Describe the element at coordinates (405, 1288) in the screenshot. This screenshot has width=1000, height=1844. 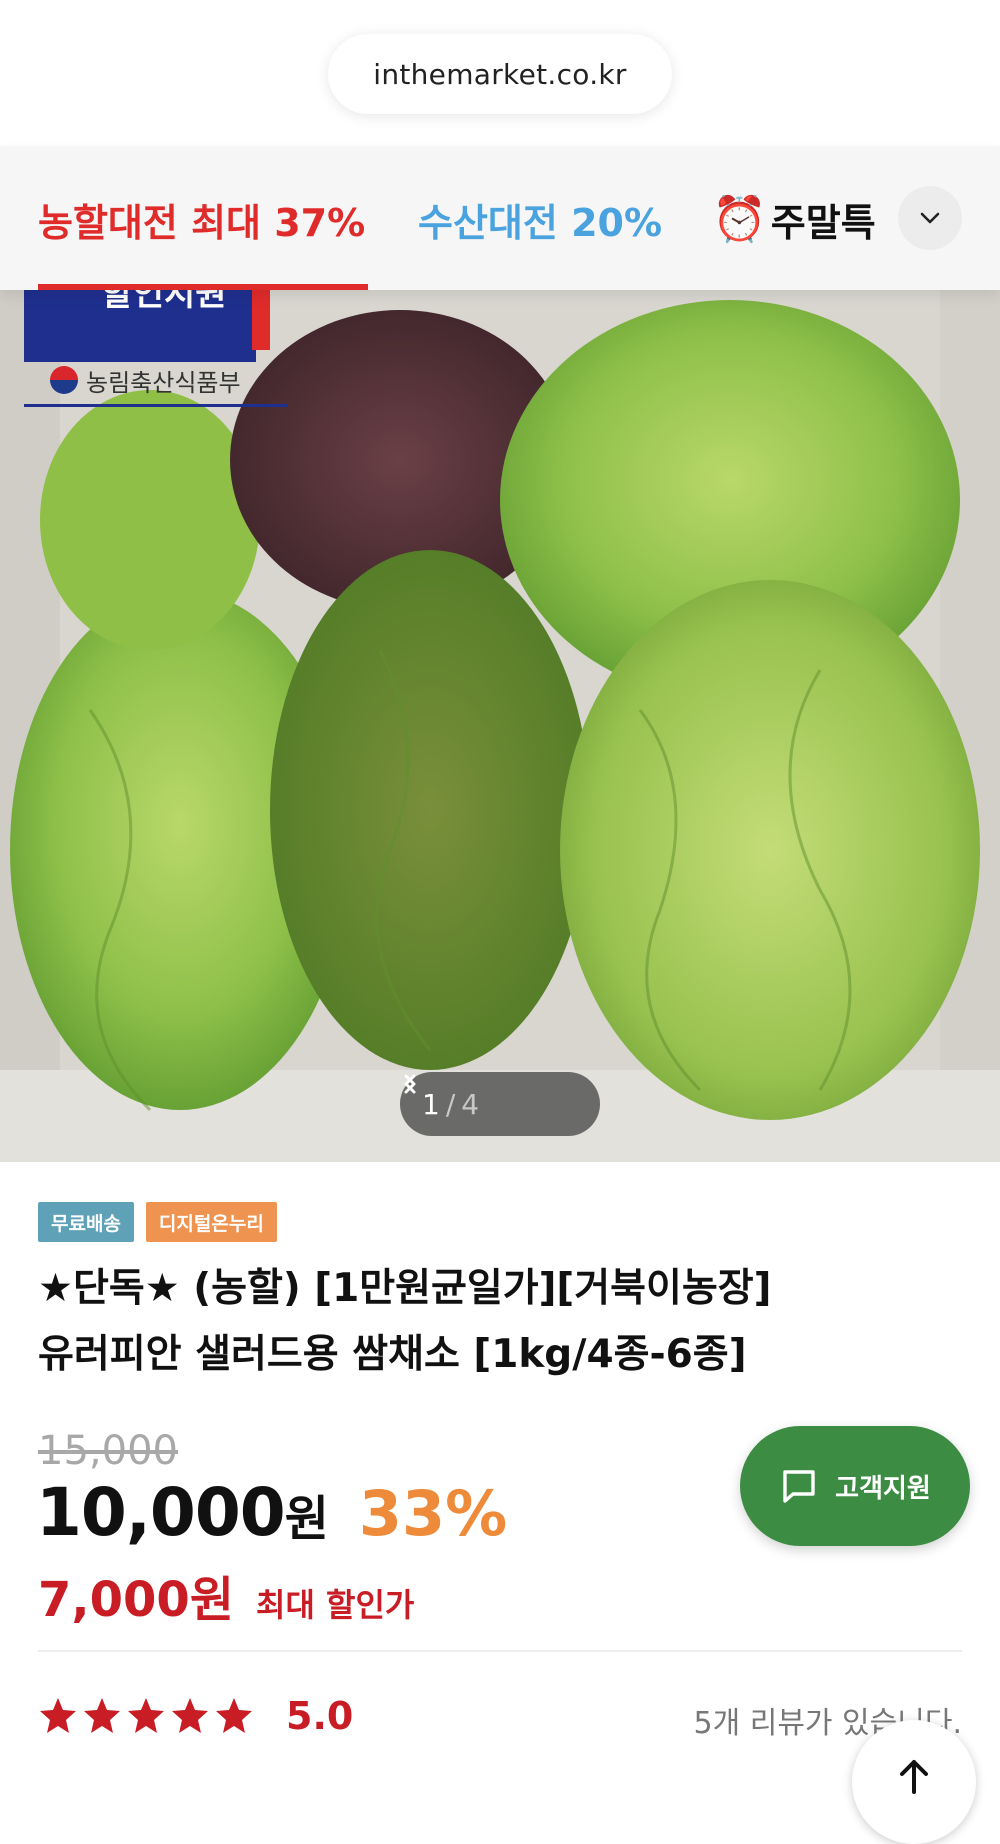
I see `product-title-line1: ★단독★ (농할) [1만원균일가][거북이농장]` at that location.